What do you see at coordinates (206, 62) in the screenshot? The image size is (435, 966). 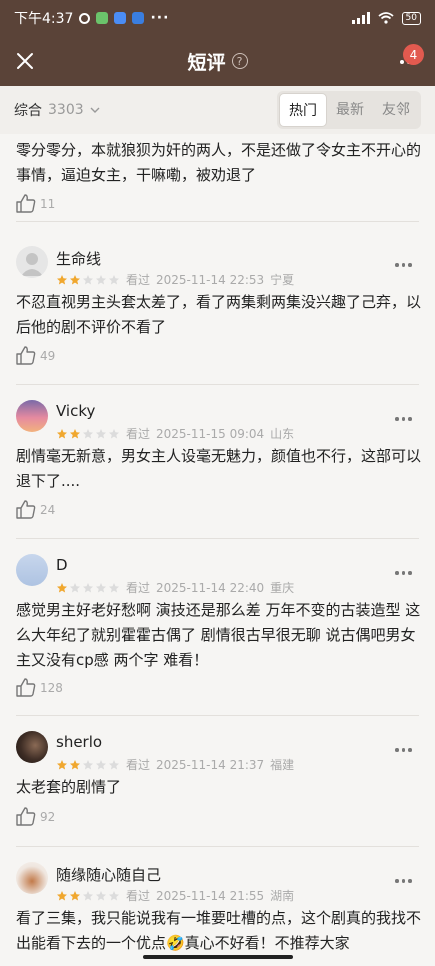 I see `page-title-text: 短评` at bounding box center [206, 62].